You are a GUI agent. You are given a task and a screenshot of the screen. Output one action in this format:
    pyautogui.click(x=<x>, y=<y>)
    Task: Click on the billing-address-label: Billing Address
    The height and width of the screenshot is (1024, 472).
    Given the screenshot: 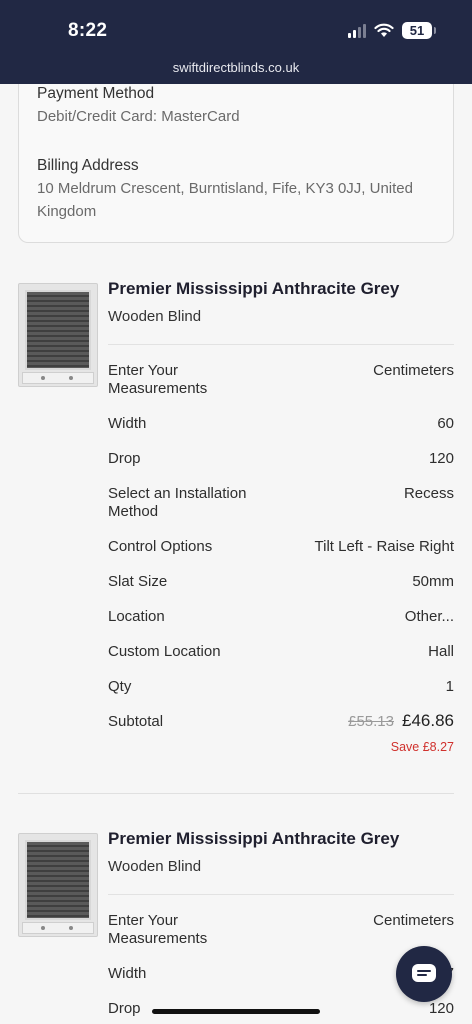 What is the action you would take?
    pyautogui.click(x=88, y=165)
    